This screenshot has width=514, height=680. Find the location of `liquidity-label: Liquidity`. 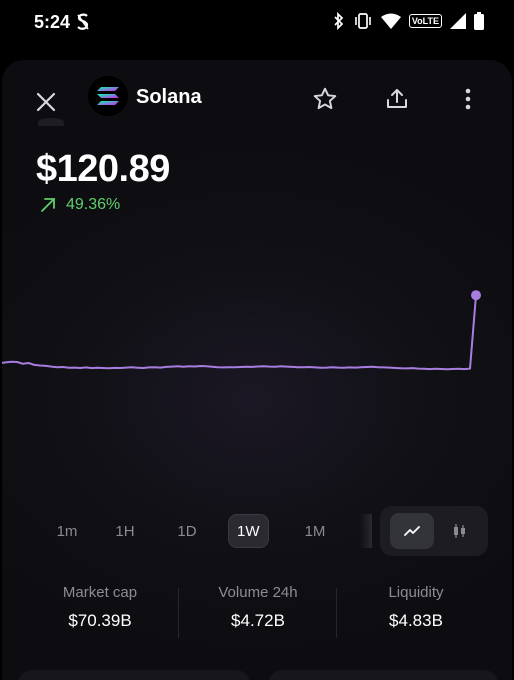

liquidity-label: Liquidity is located at coordinates (416, 592).